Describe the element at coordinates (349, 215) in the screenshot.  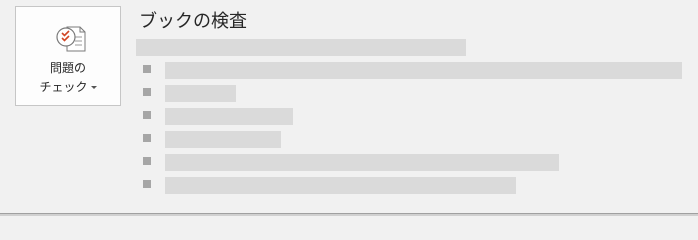
I see `section-divider-shadow` at that location.